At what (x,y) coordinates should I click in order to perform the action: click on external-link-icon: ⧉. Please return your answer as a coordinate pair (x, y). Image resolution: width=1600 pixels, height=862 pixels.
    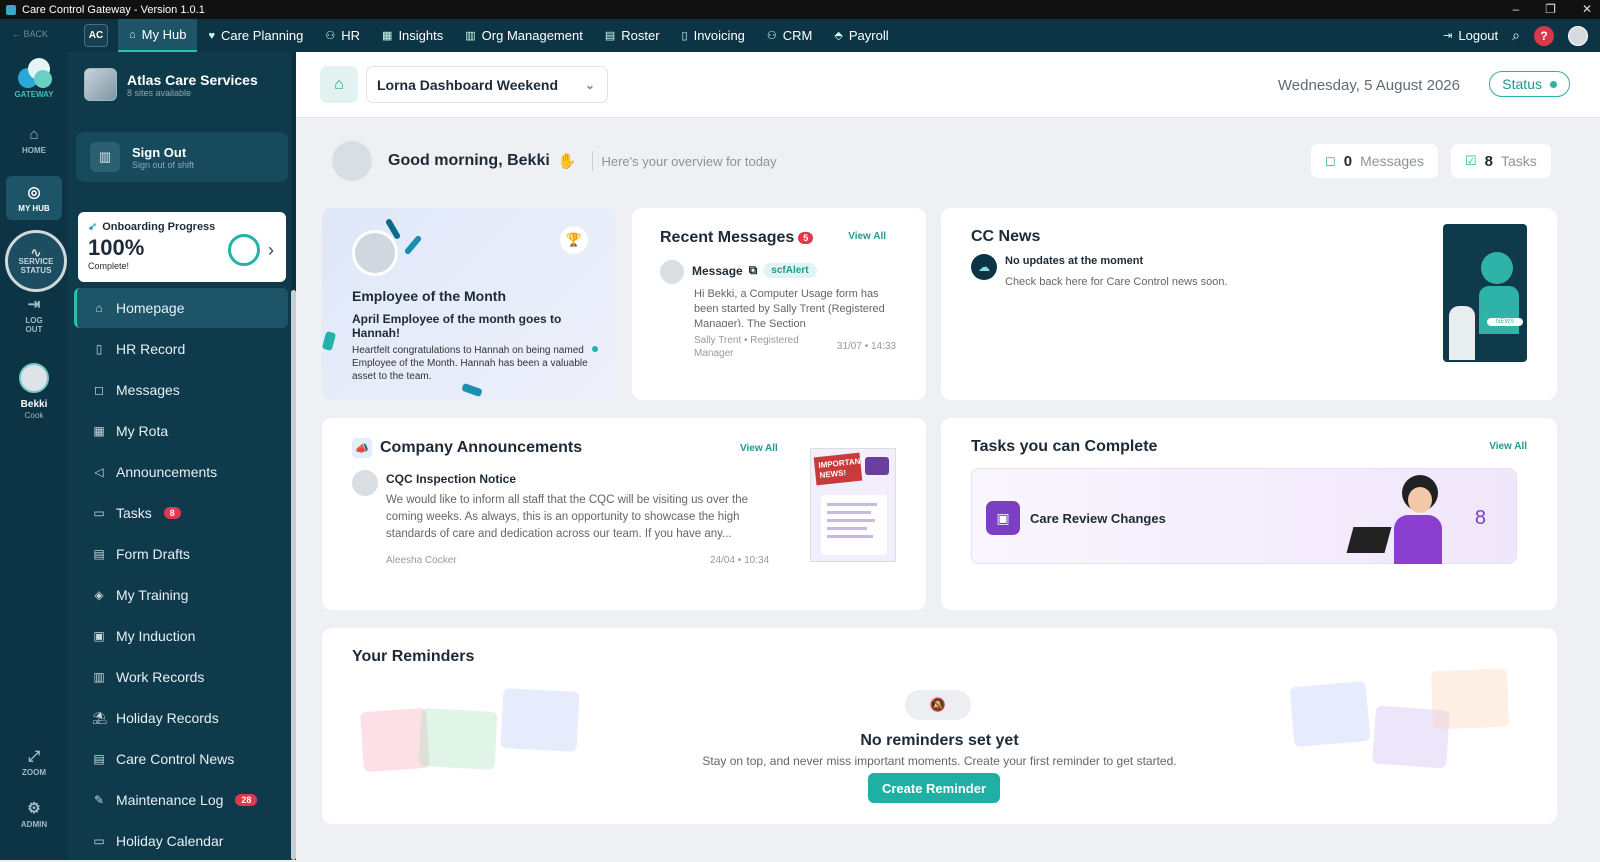
    Looking at the image, I should click on (753, 270).